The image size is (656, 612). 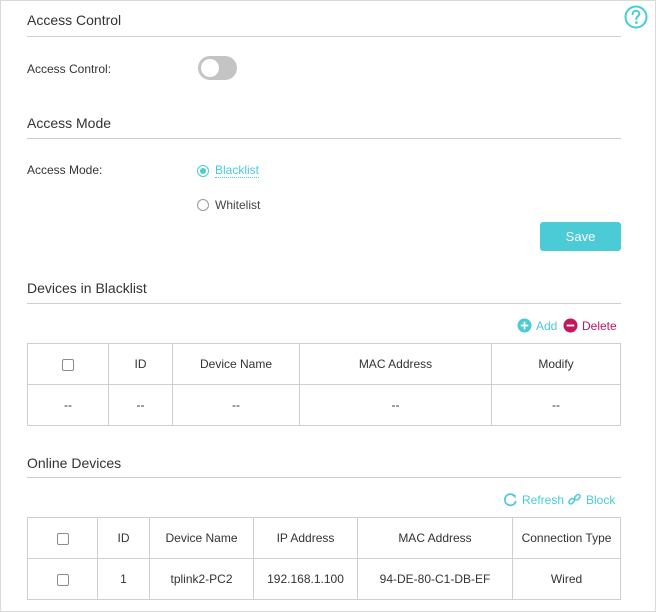 I want to click on table-row: -- -- -- -- --, so click(x=324, y=405).